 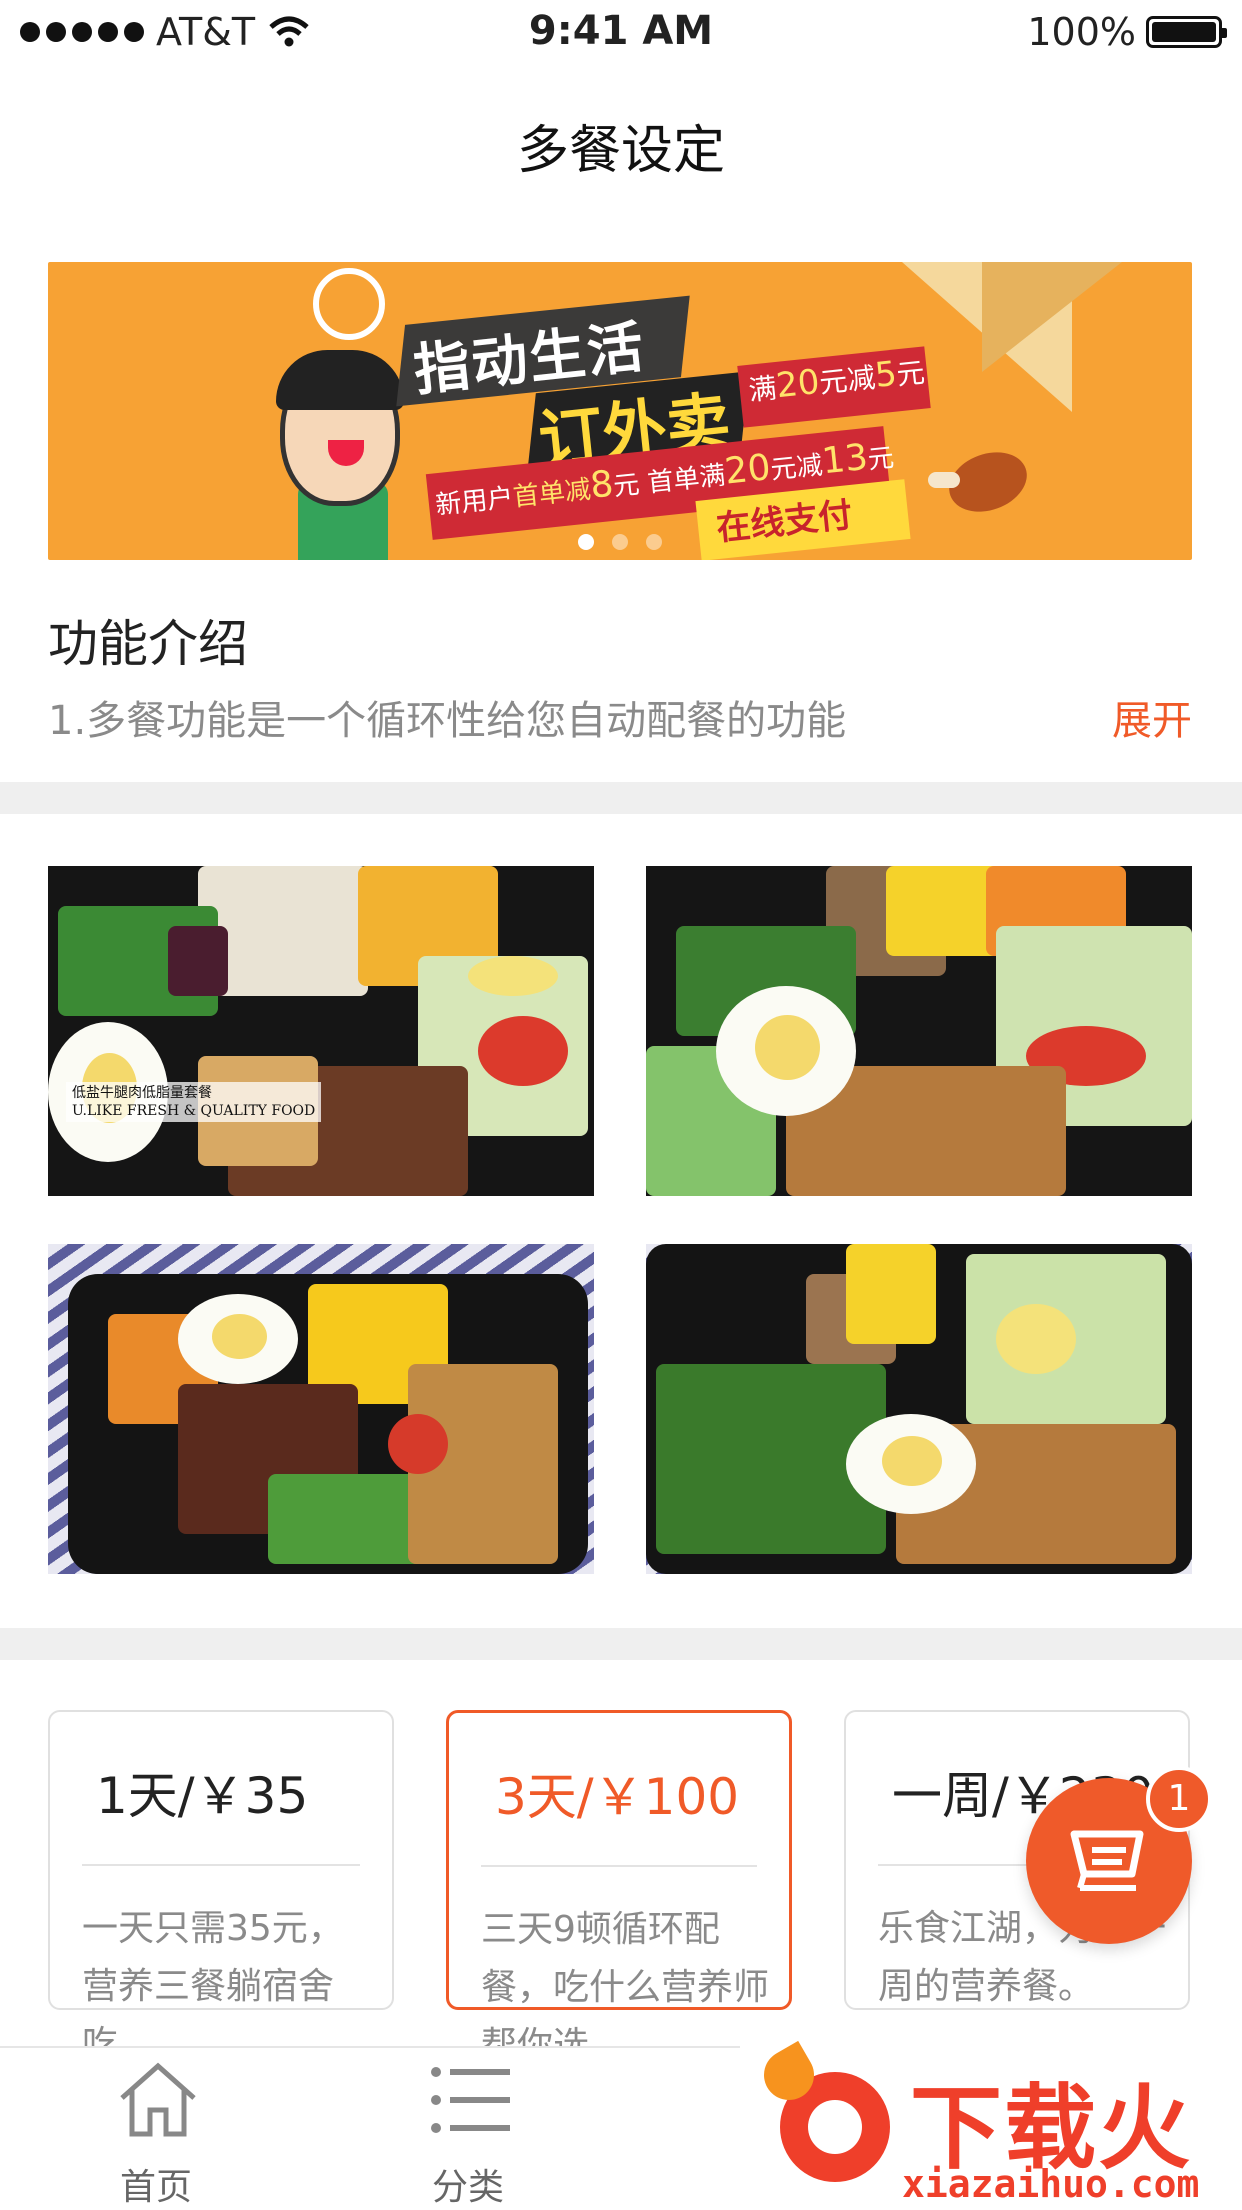 I want to click on plan-name: 3天/￥100, so click(x=617, y=1797).